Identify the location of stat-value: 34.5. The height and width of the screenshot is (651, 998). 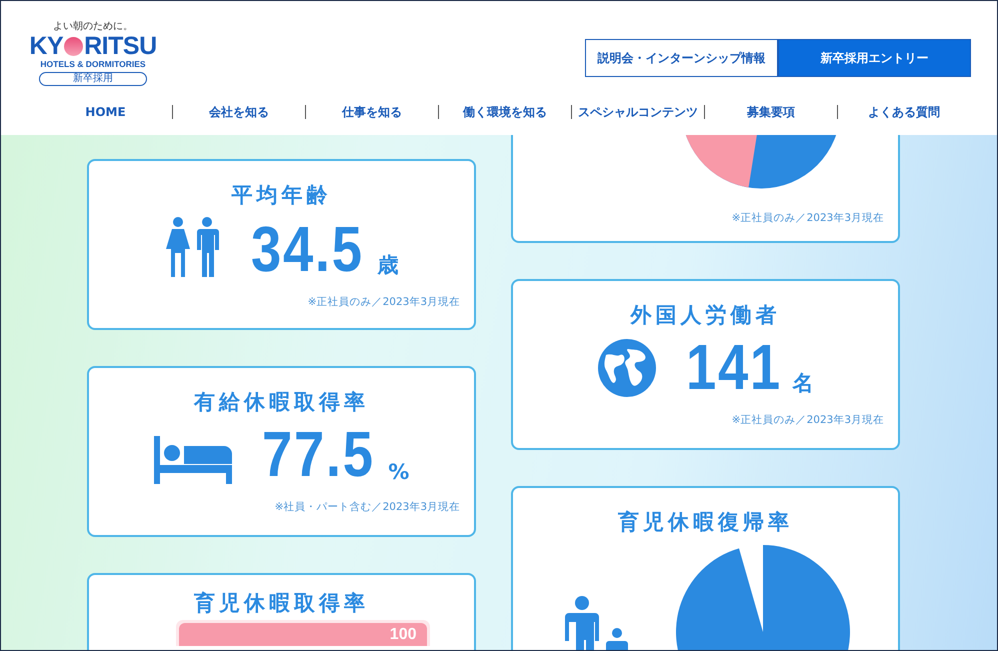
(307, 249).